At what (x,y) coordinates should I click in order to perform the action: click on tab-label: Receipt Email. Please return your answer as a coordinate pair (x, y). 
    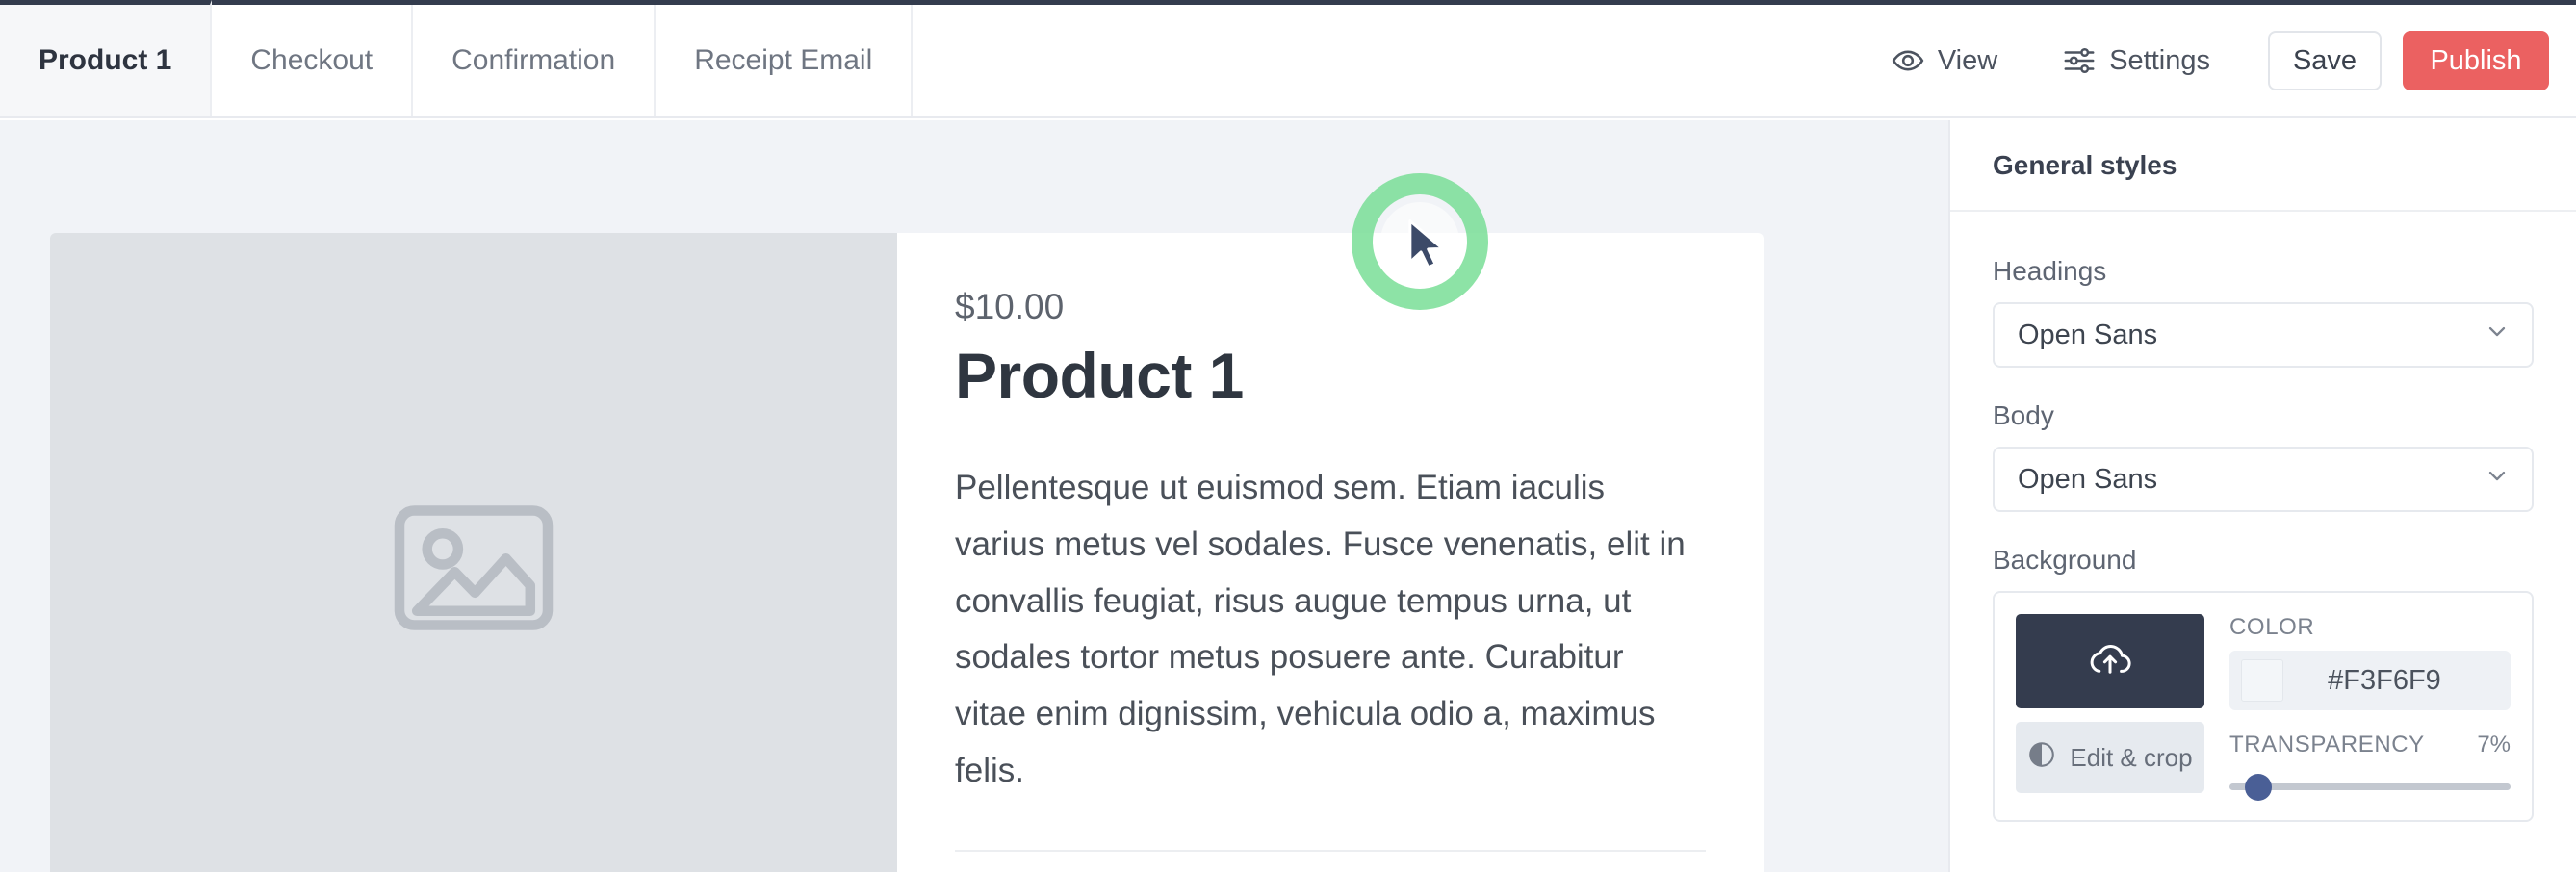
    Looking at the image, I should click on (784, 60).